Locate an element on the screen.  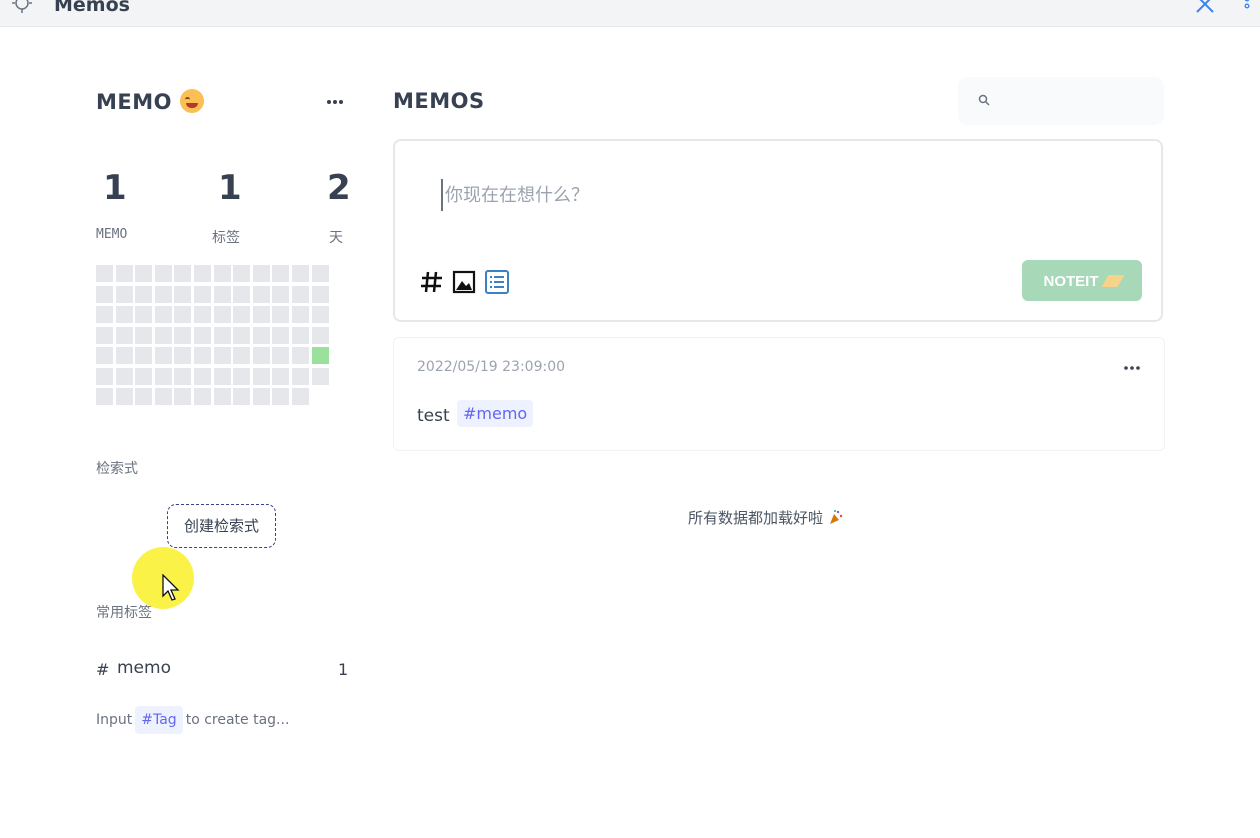
image-icon is located at coordinates (464, 282).